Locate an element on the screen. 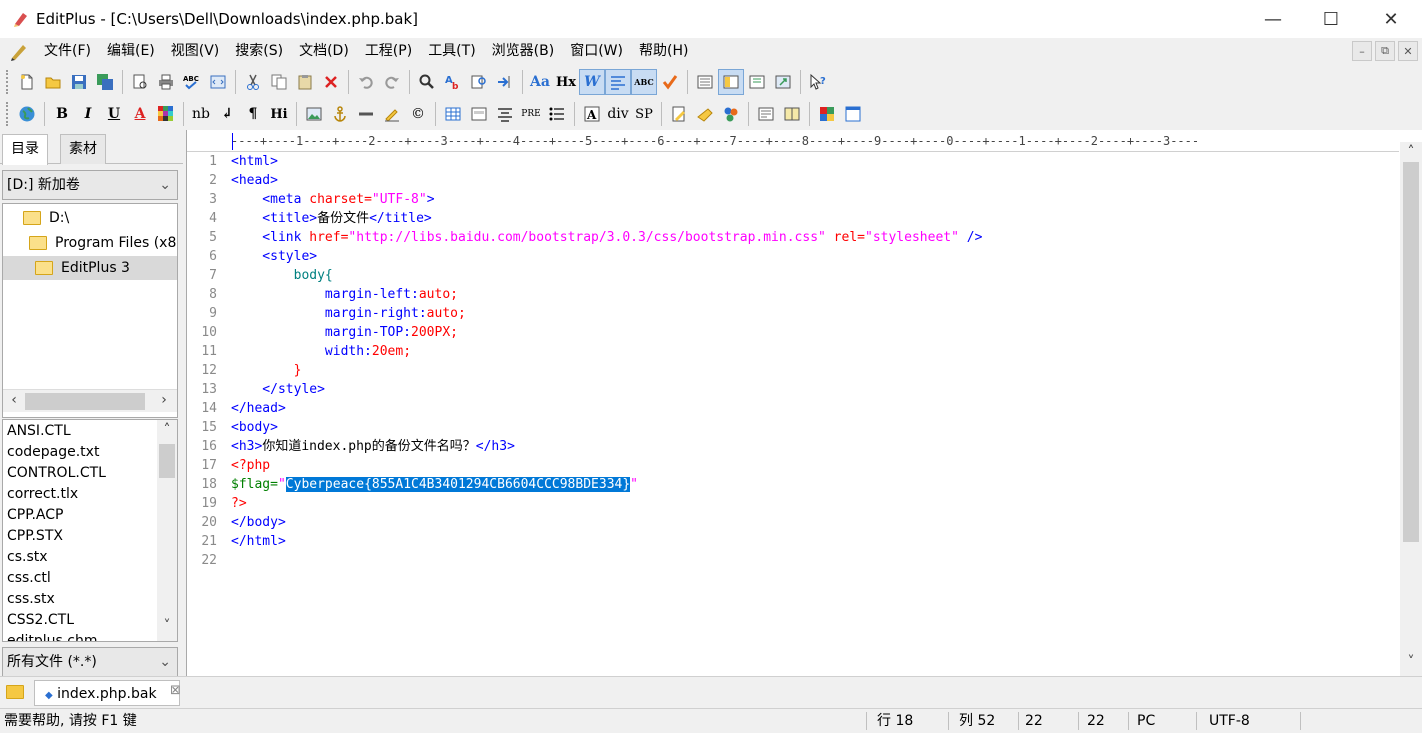  minimize-button: — is located at coordinates (1273, 19).